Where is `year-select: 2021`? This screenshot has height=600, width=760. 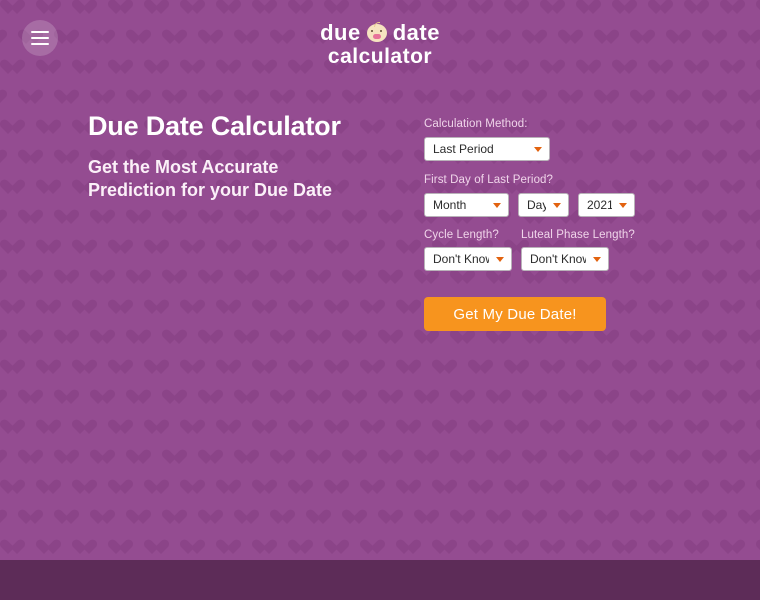
year-select: 2021 is located at coordinates (606, 204).